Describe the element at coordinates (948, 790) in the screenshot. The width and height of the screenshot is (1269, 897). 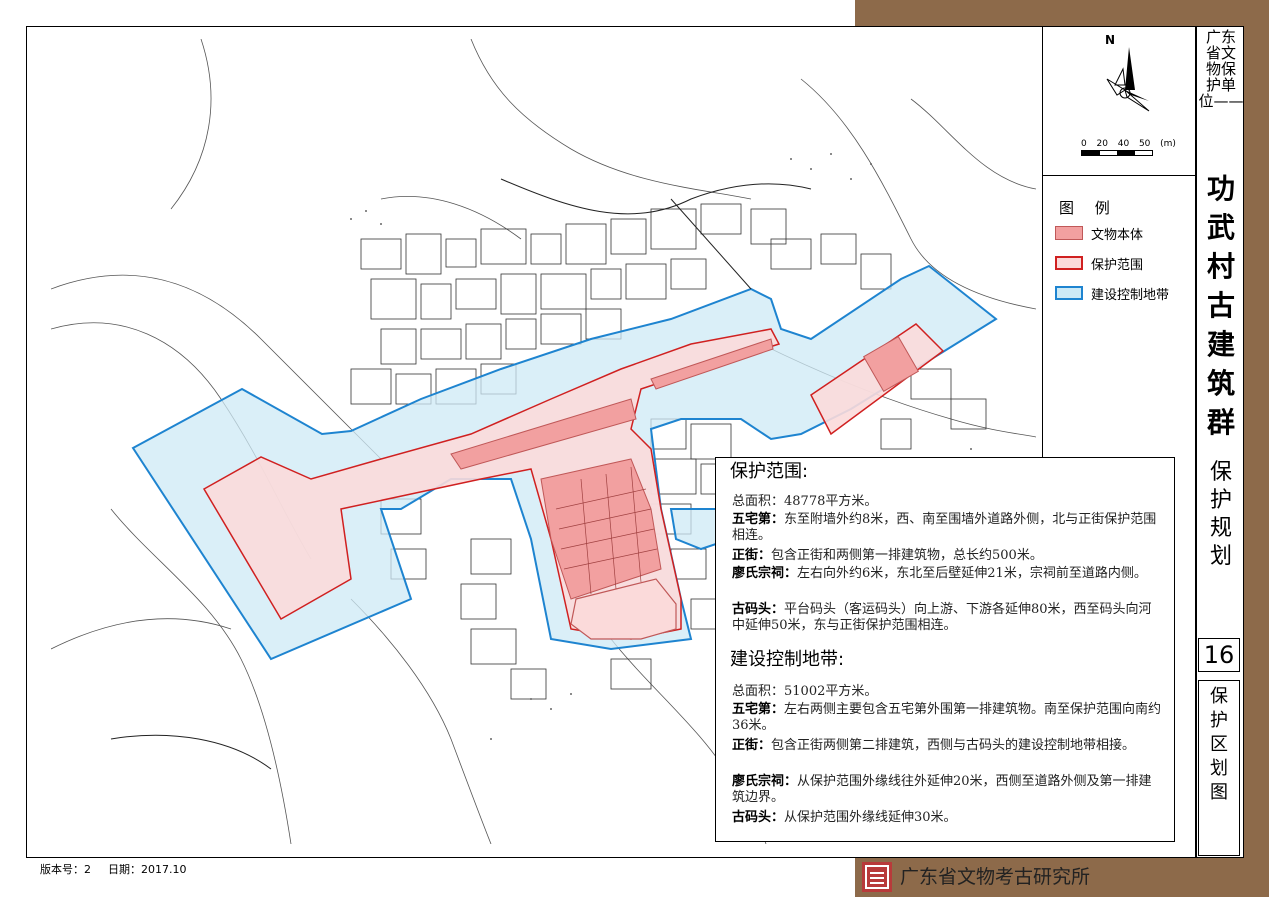
I see `control-item: 廖氏宗祠：从保护范围外缘线往外延伸20米，西侧至道路外侧及第一排建筑边界。` at that location.